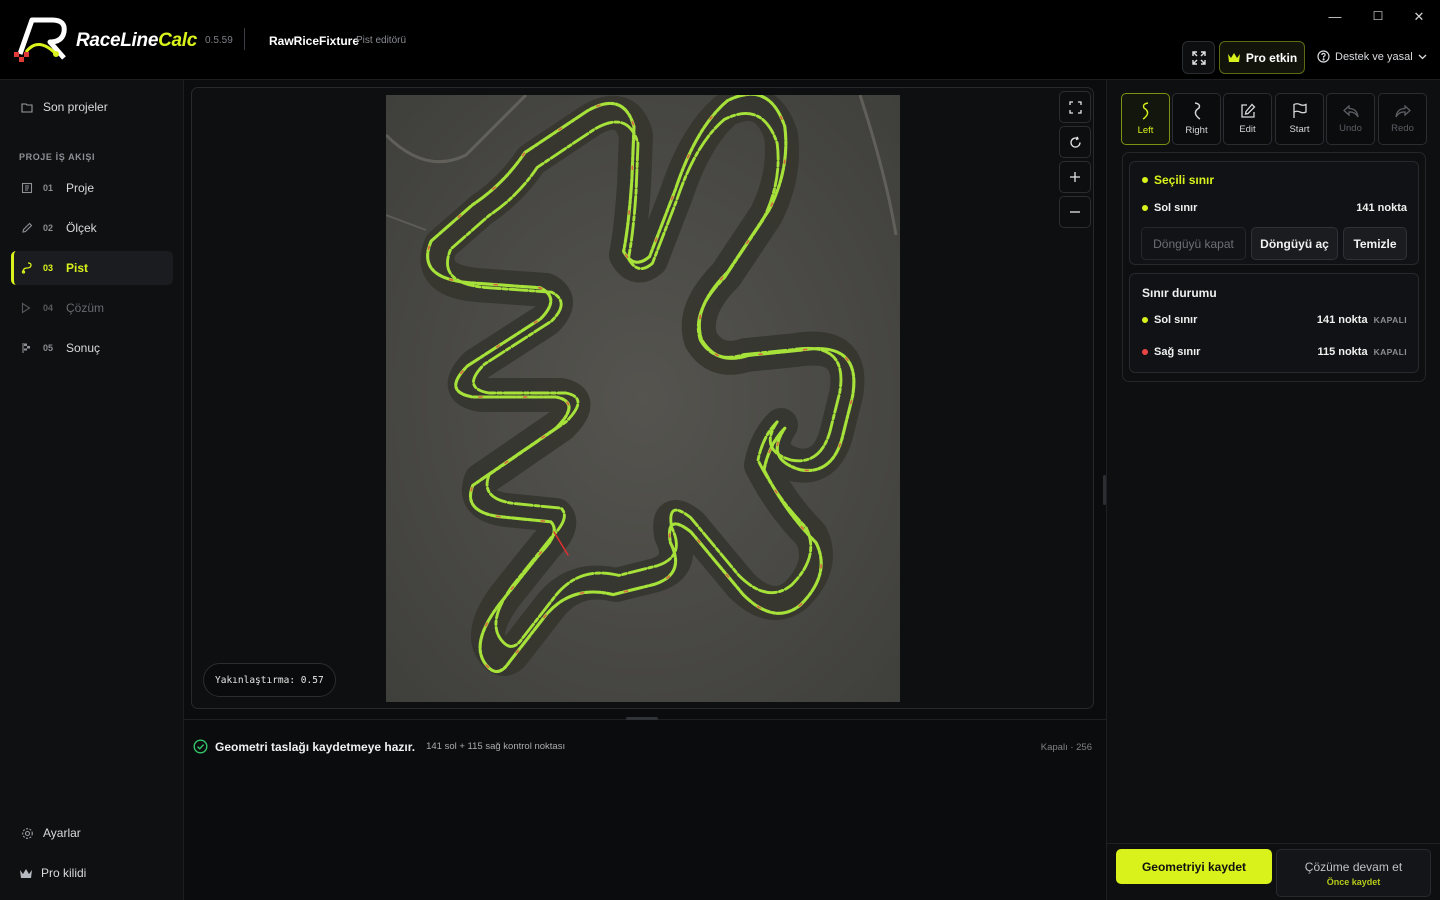 The image size is (1440, 900). I want to click on recent-projects-link: Son projeler, so click(92, 107).